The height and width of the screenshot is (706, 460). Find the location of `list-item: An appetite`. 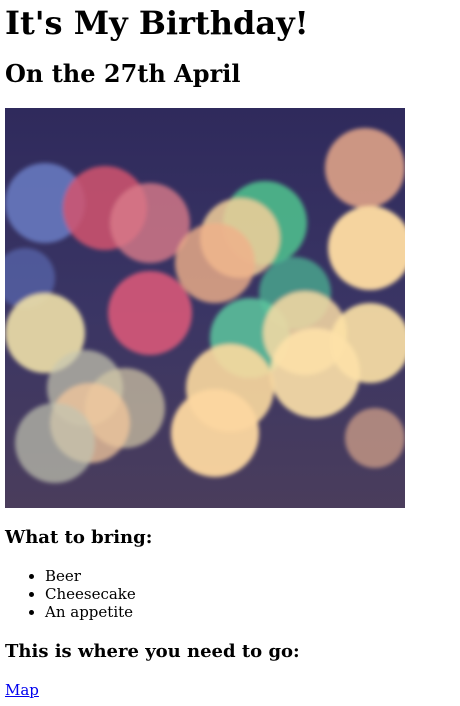

list-item: An appetite is located at coordinates (90, 612).